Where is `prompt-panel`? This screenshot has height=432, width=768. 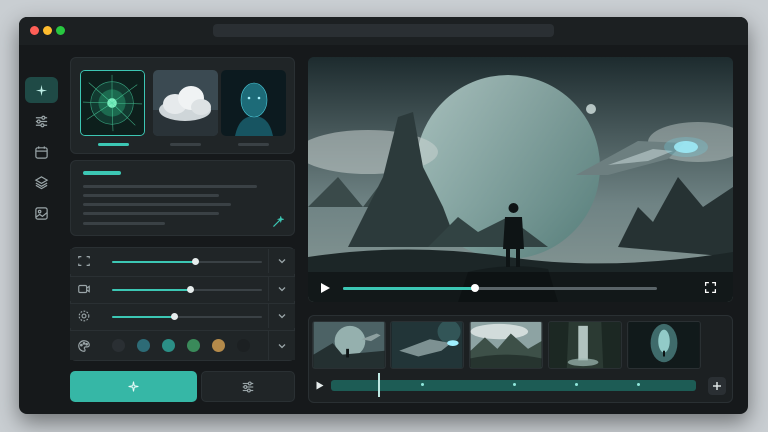 prompt-panel is located at coordinates (182, 198).